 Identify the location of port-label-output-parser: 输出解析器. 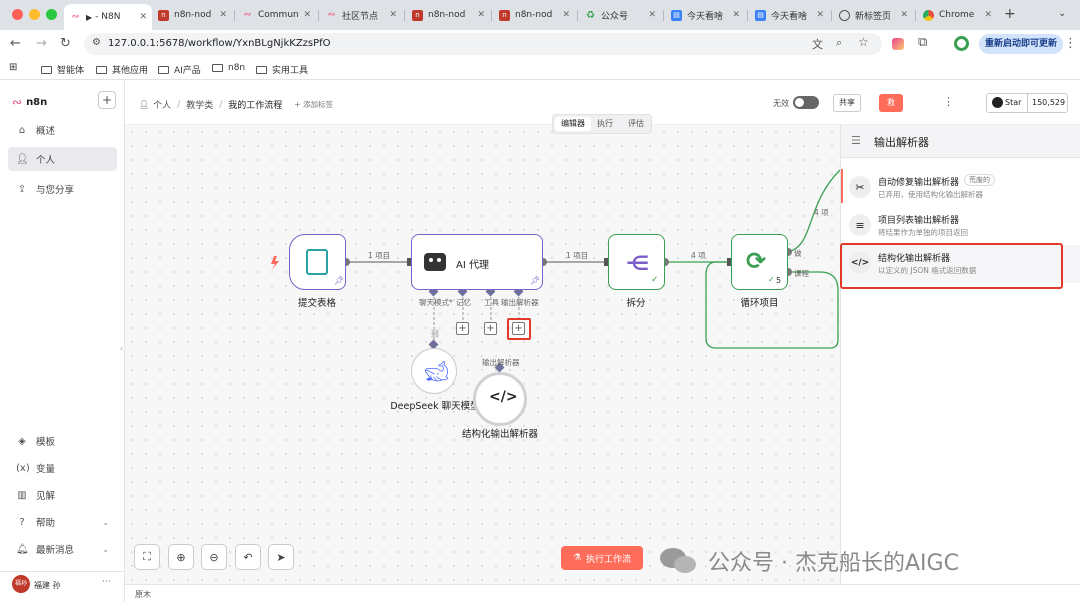
(520, 302).